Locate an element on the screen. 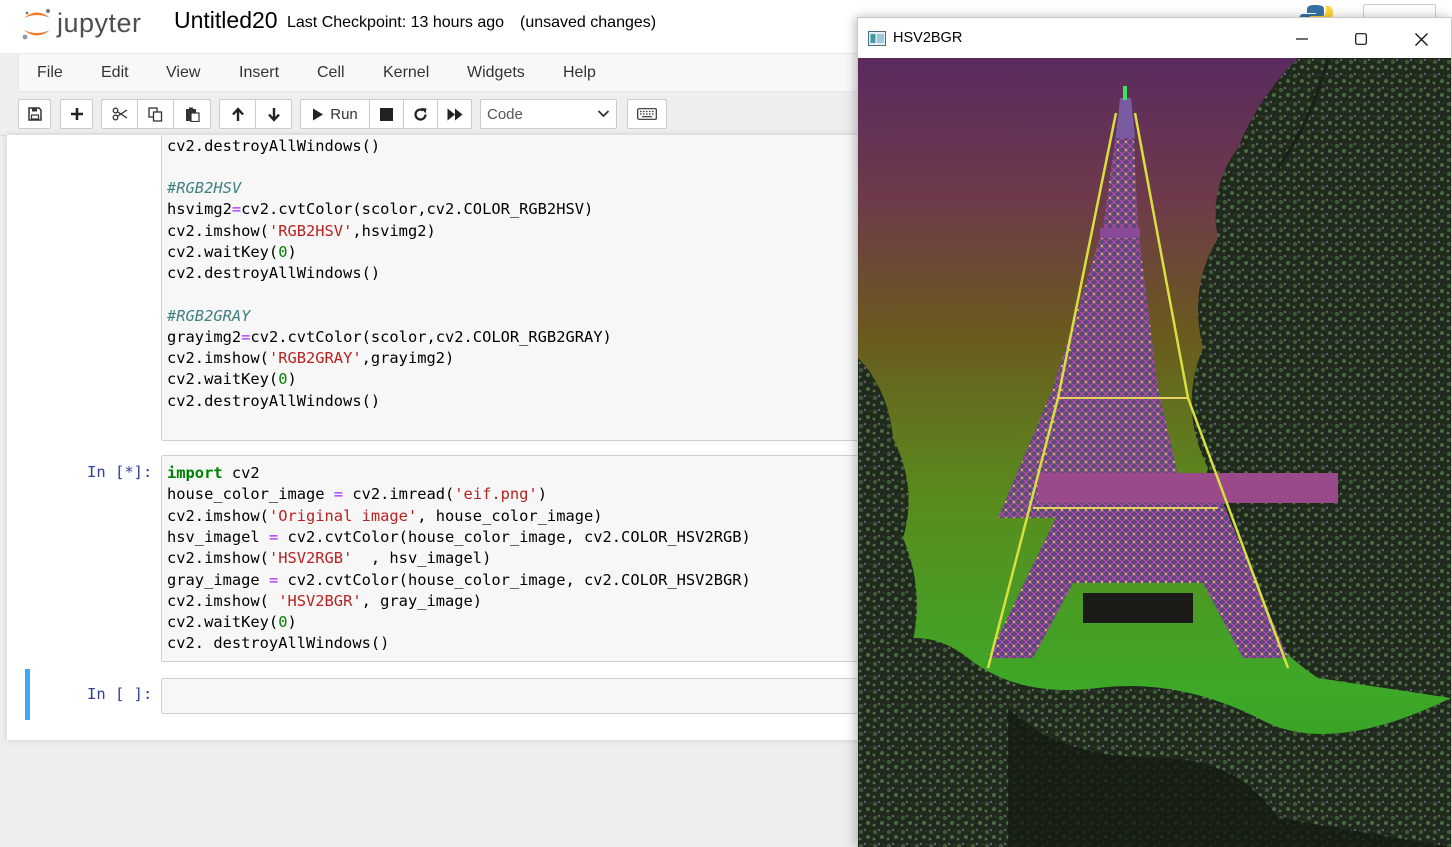 The width and height of the screenshot is (1452, 847). close-icon is located at coordinates (1421, 39).